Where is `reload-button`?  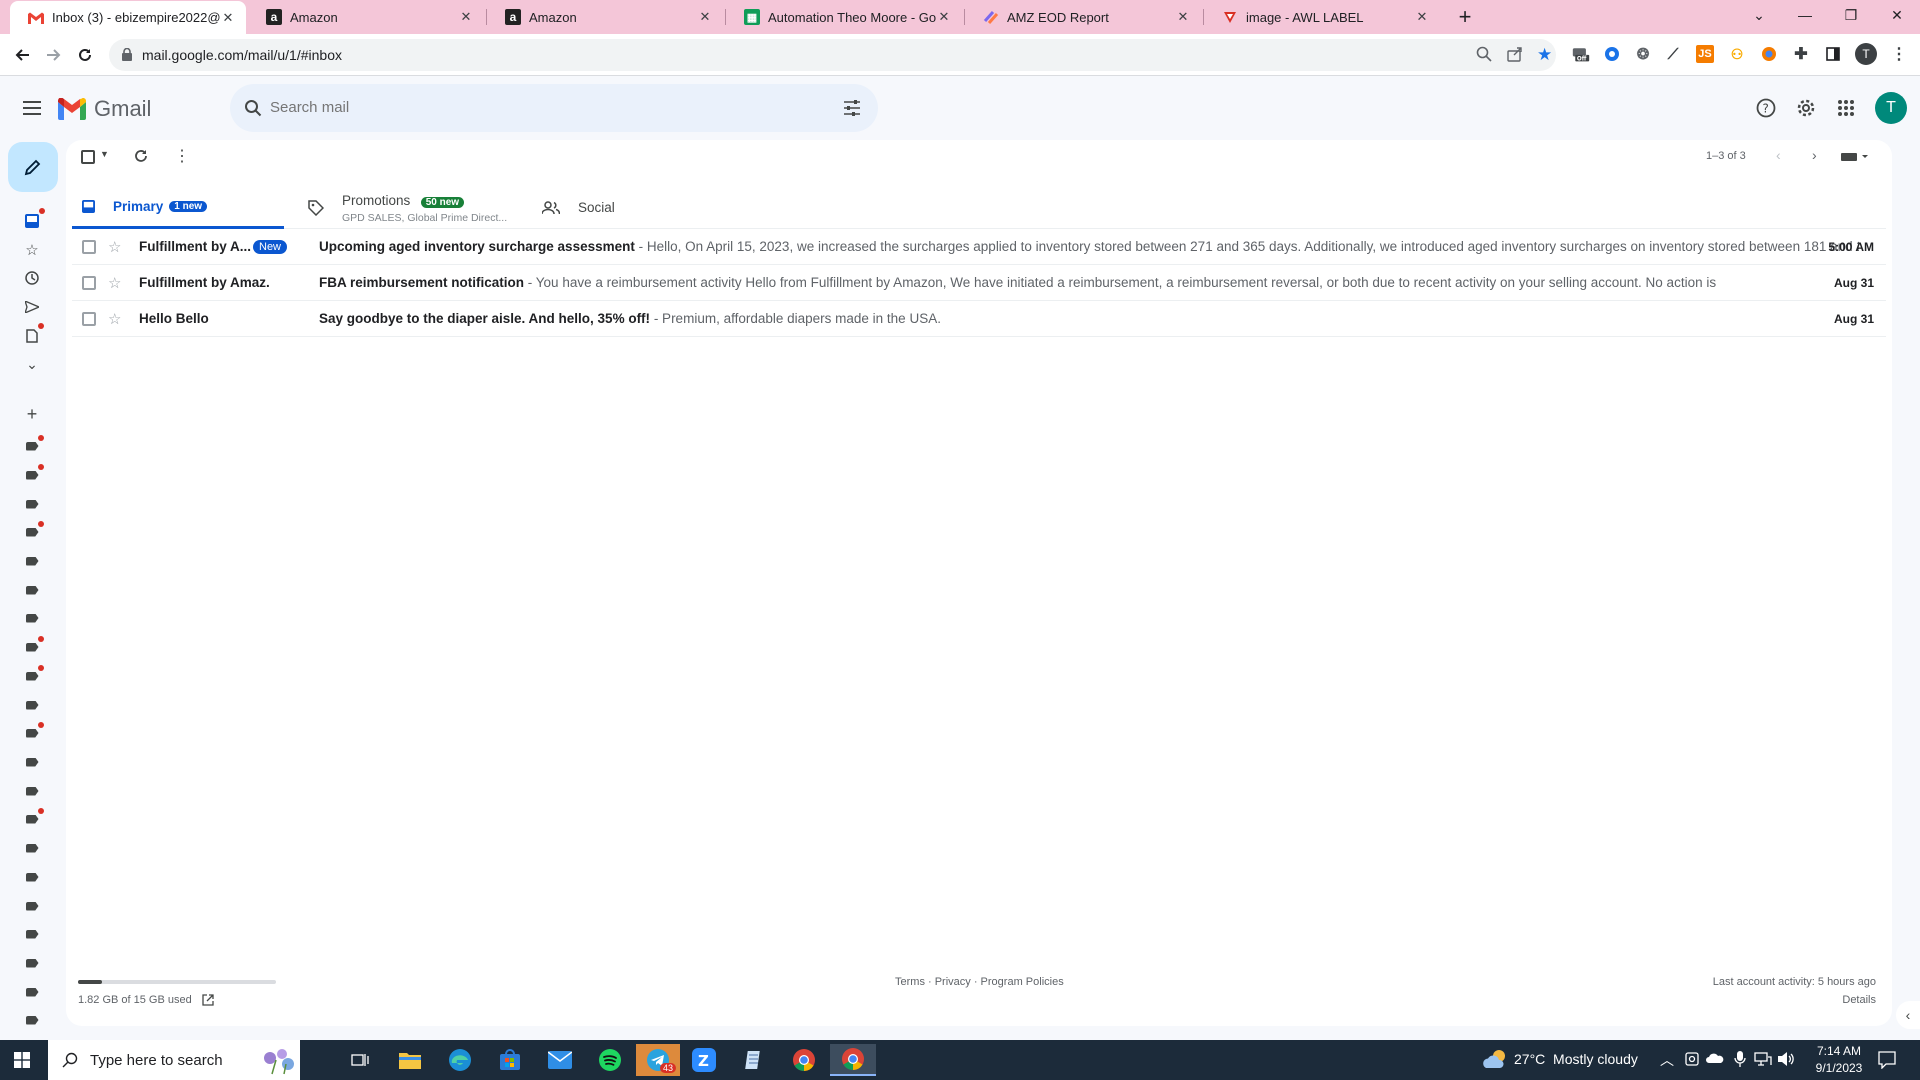
reload-button is located at coordinates (85, 55).